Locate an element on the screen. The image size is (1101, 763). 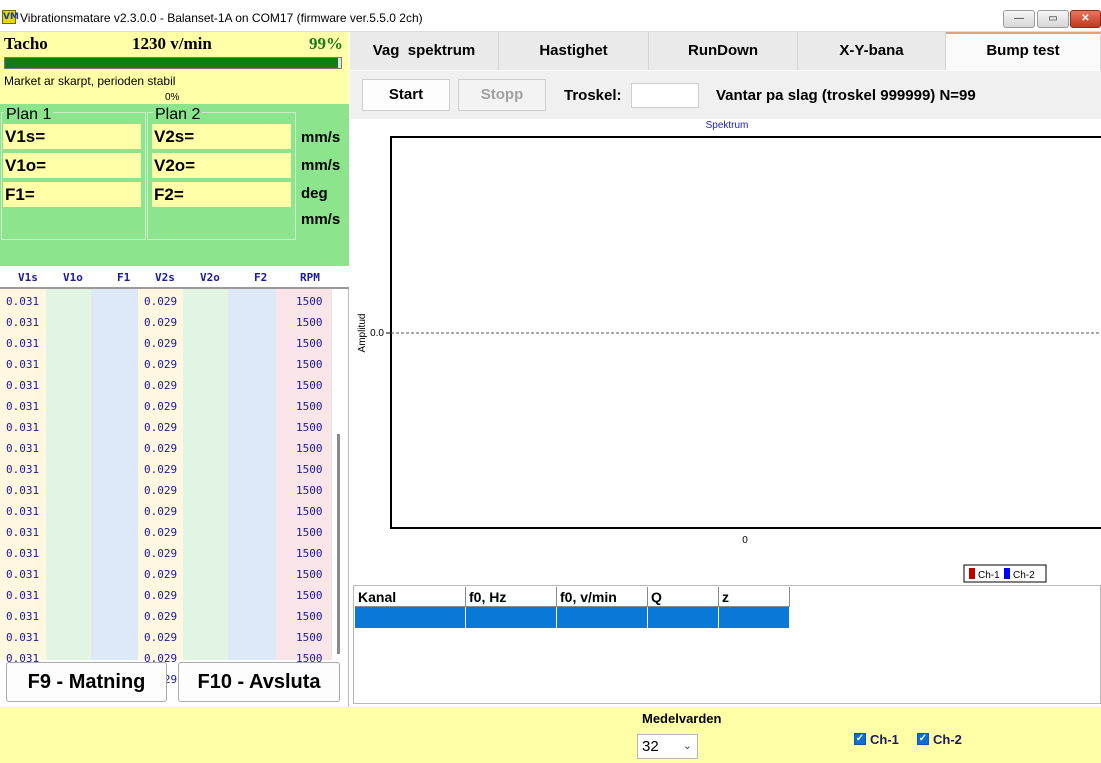
tacho-zero-label: 0% is located at coordinates (172, 97).